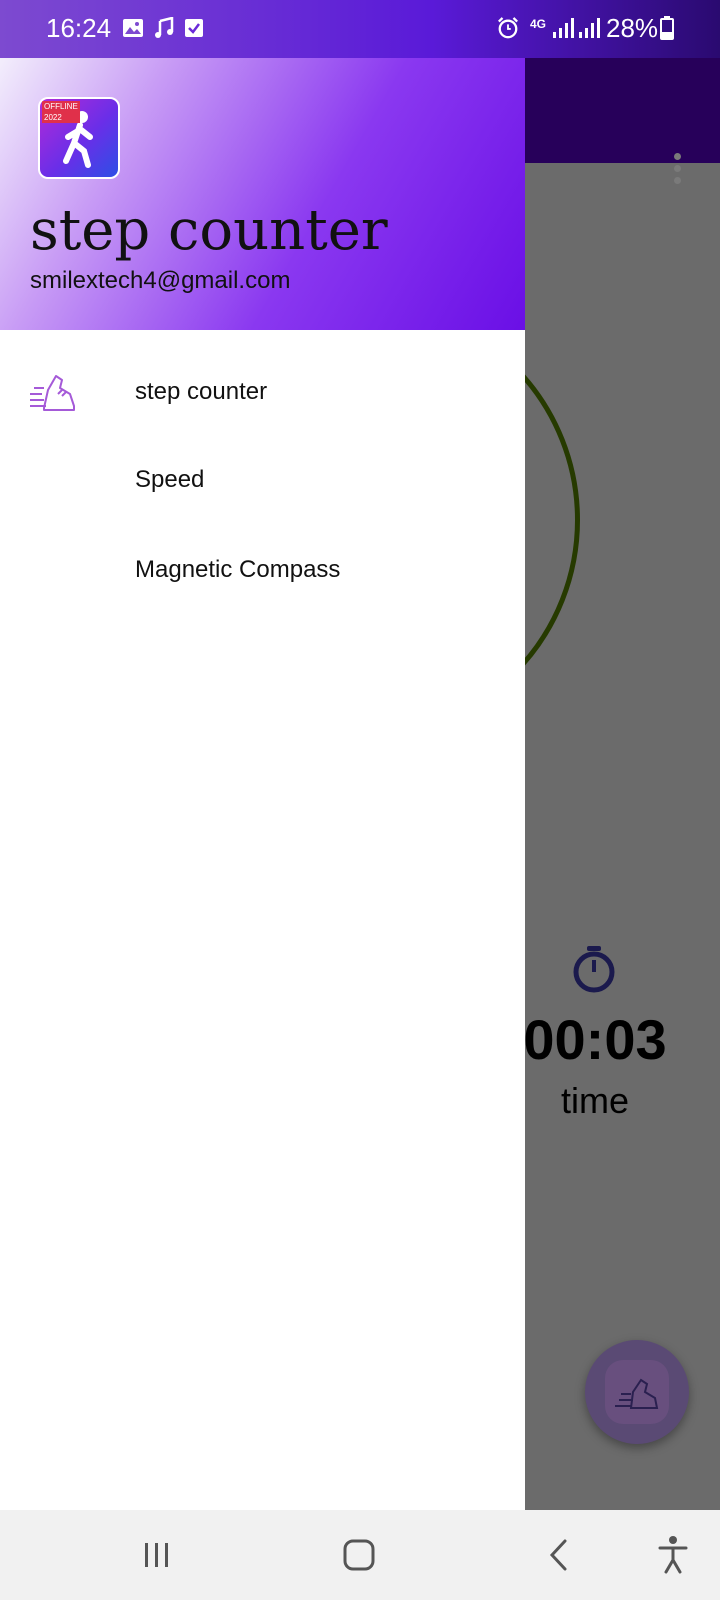  I want to click on image-icon, so click(133, 28).